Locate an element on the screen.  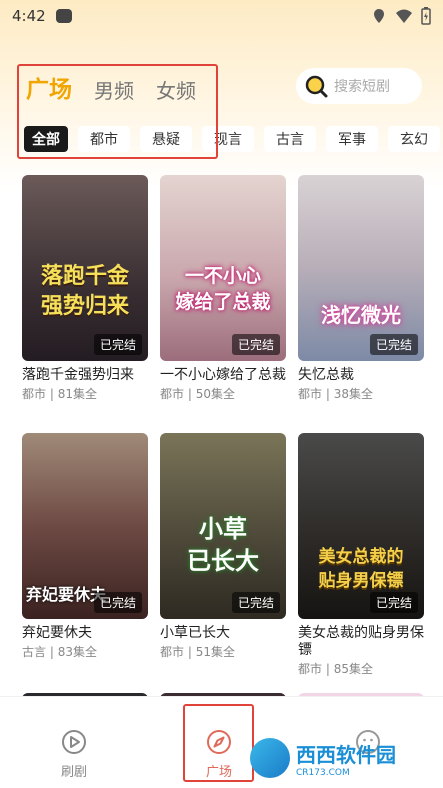
drama-poster: 小草 已长大 已完结 is located at coordinates (223, 526).